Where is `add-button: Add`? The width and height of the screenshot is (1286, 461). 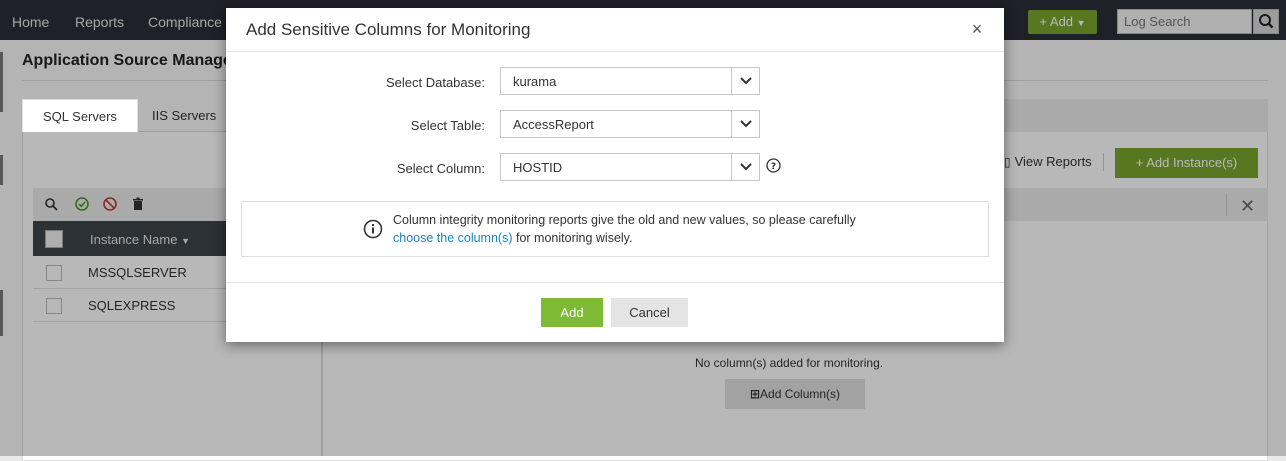 add-button: Add is located at coordinates (572, 312).